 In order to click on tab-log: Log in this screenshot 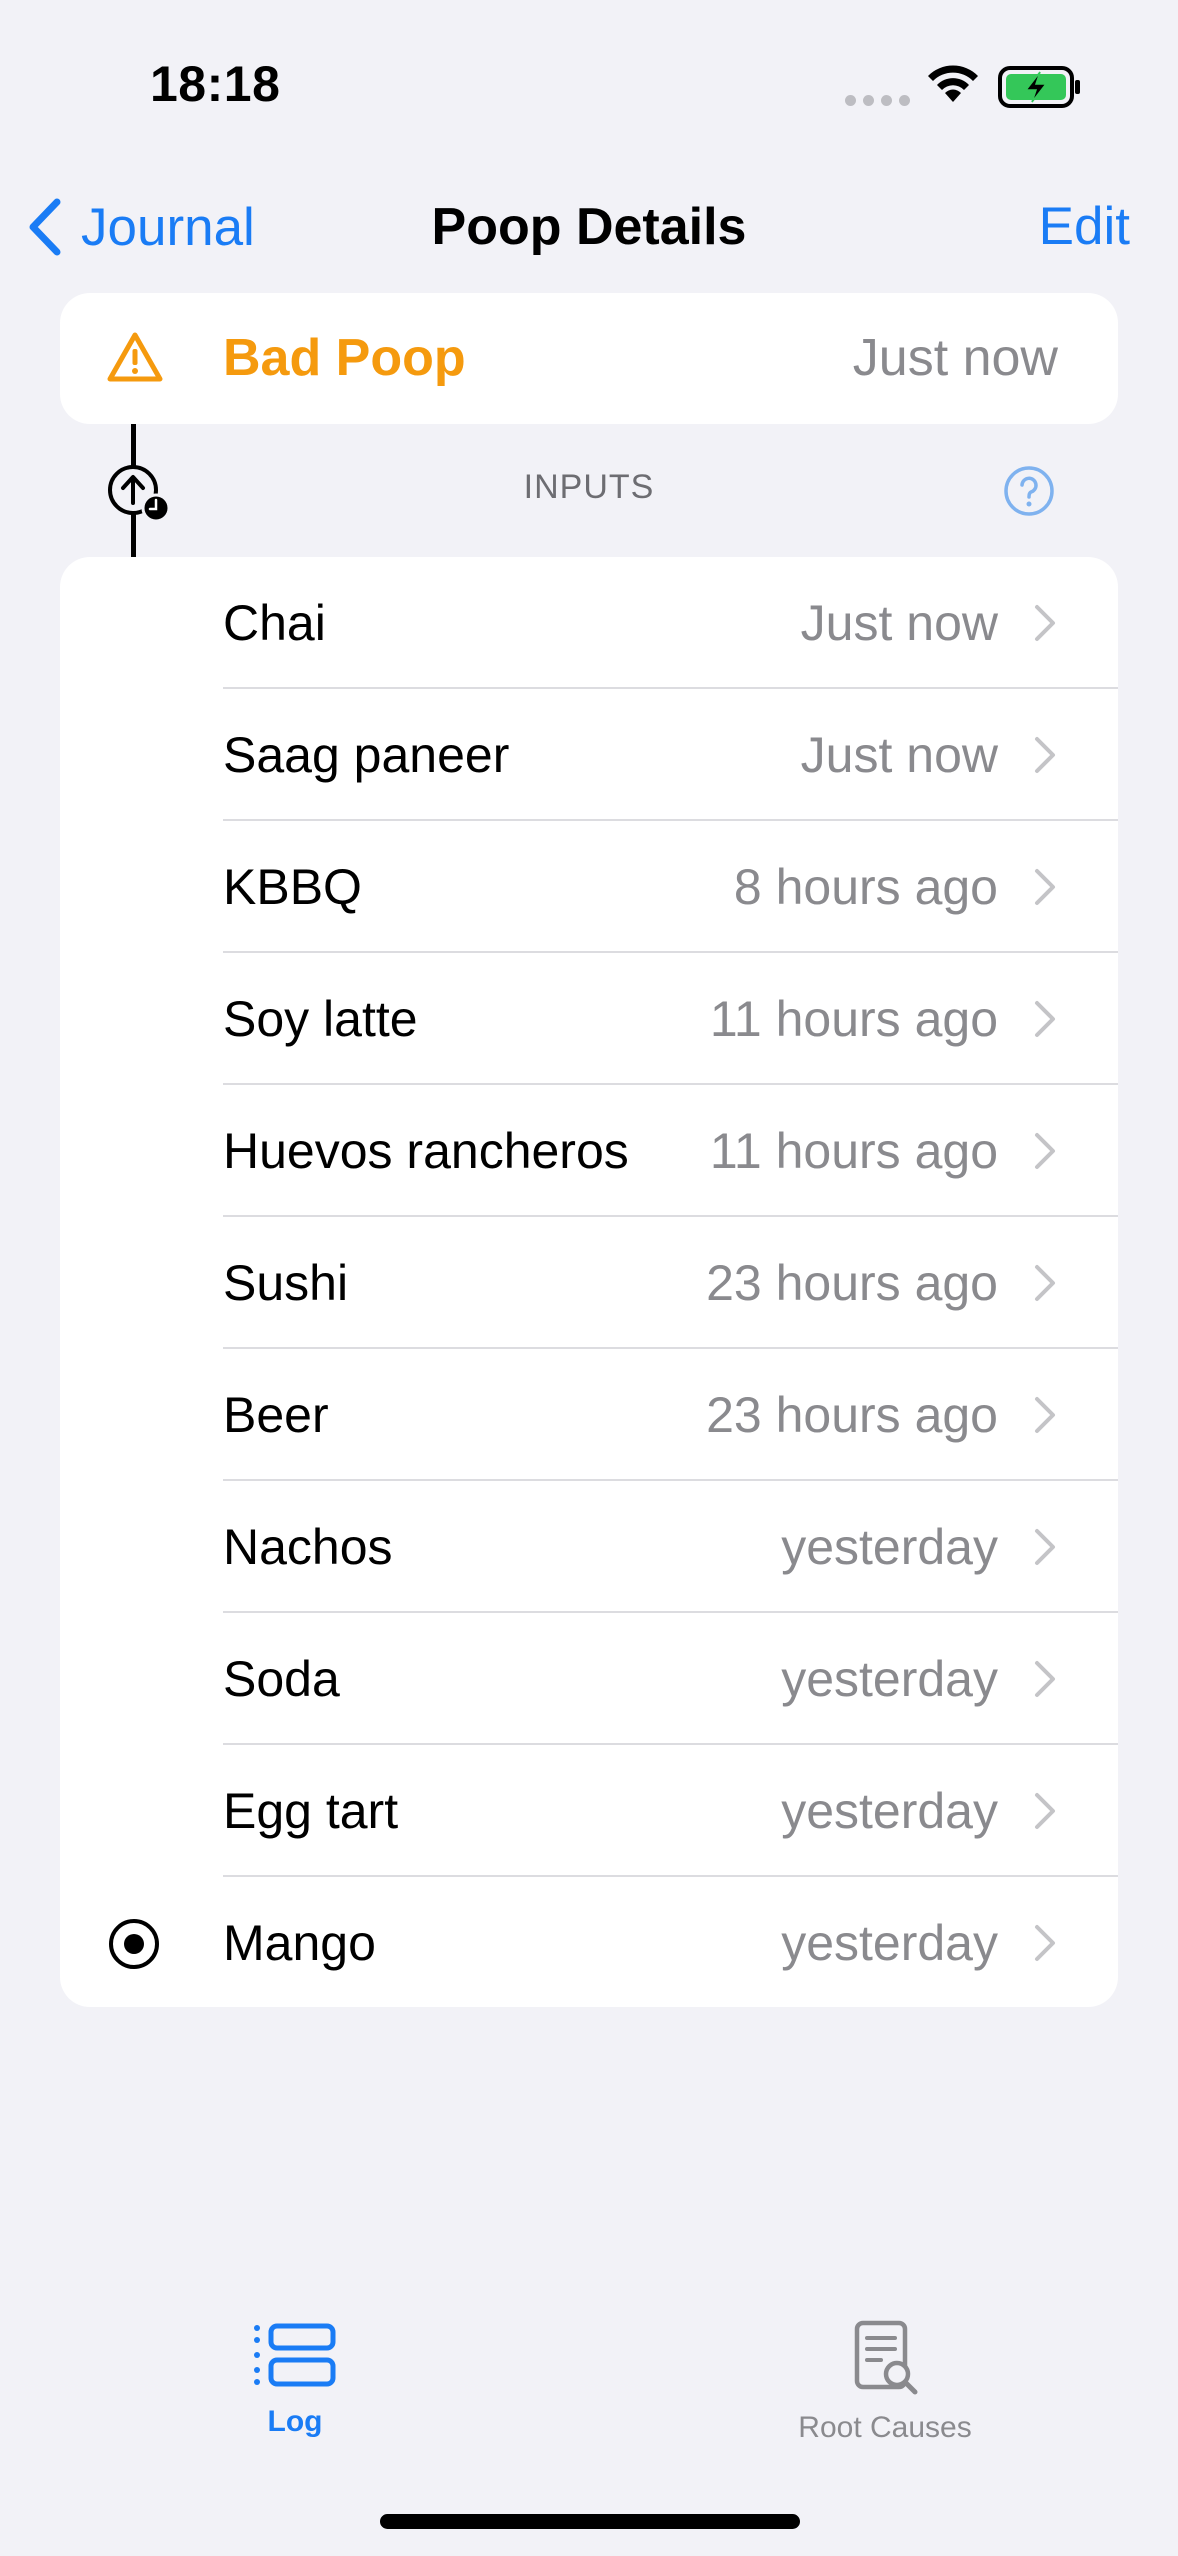, I will do `click(295, 2379)`.